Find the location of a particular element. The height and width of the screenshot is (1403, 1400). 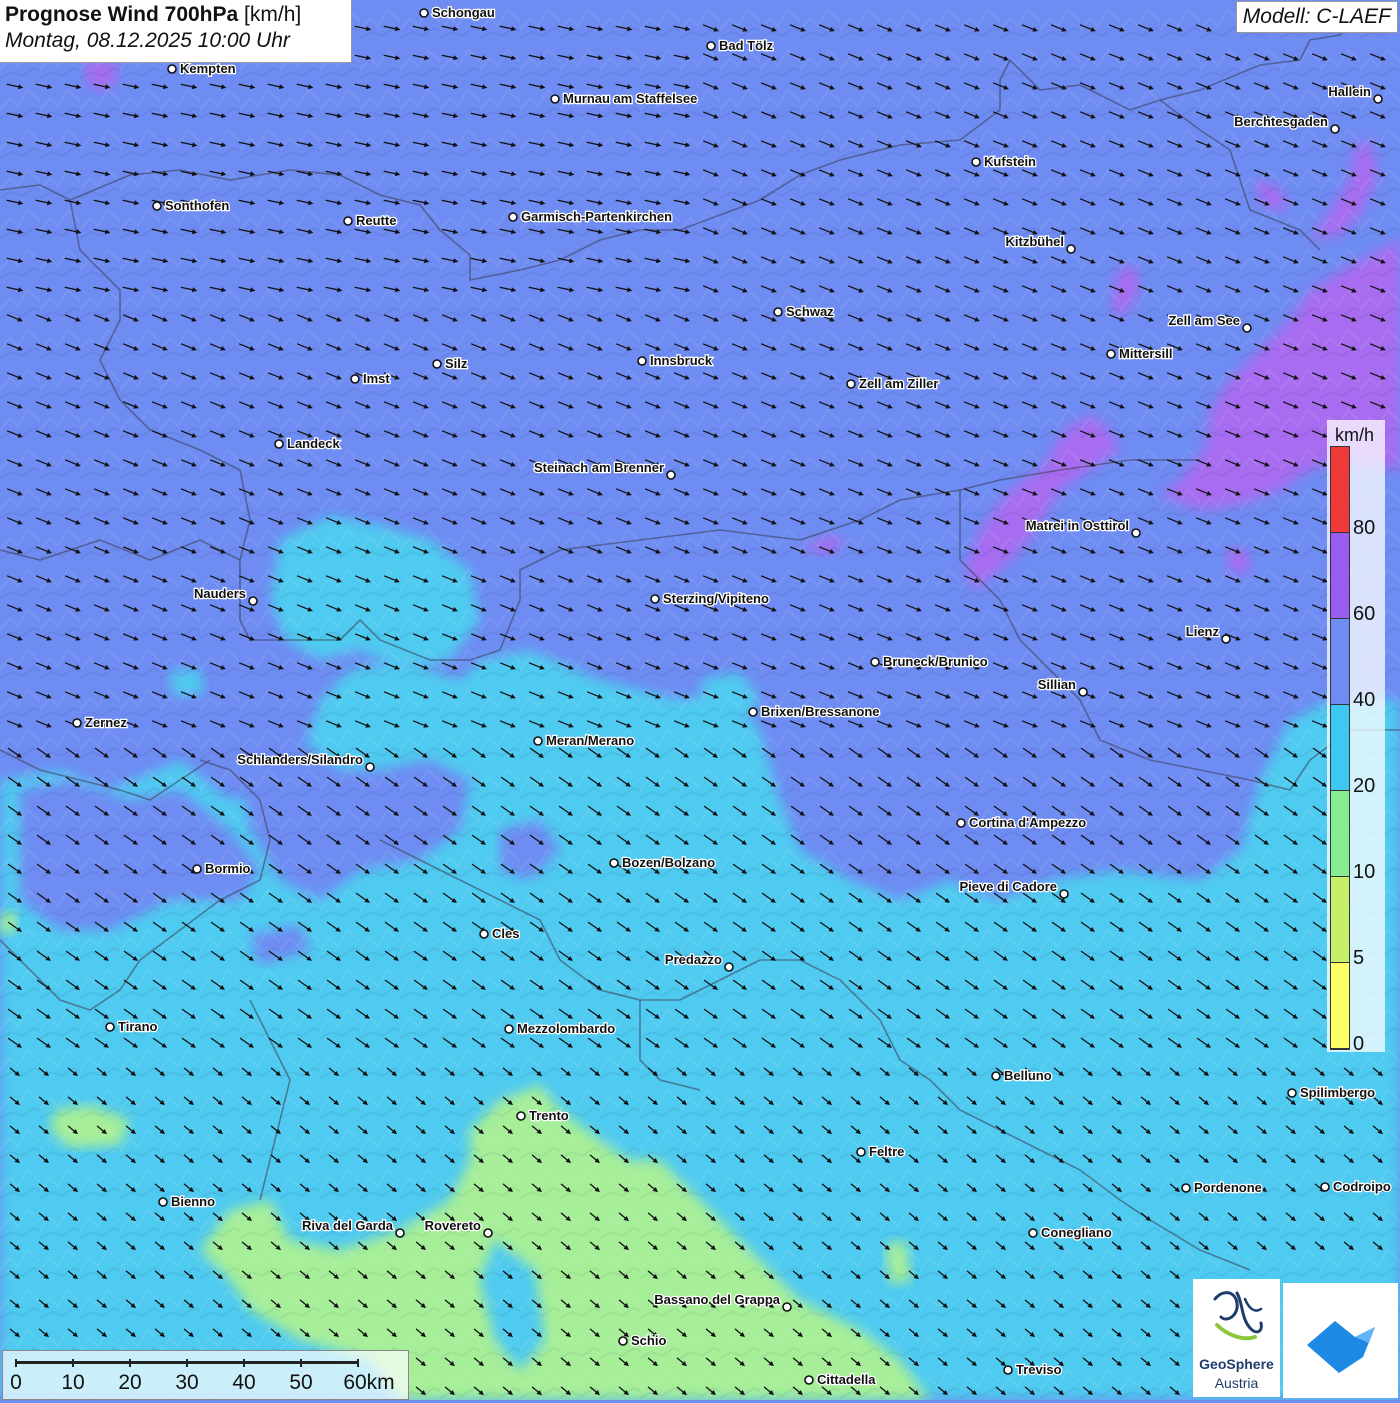

city-label: Kitzbühel is located at coordinates (1035, 241).